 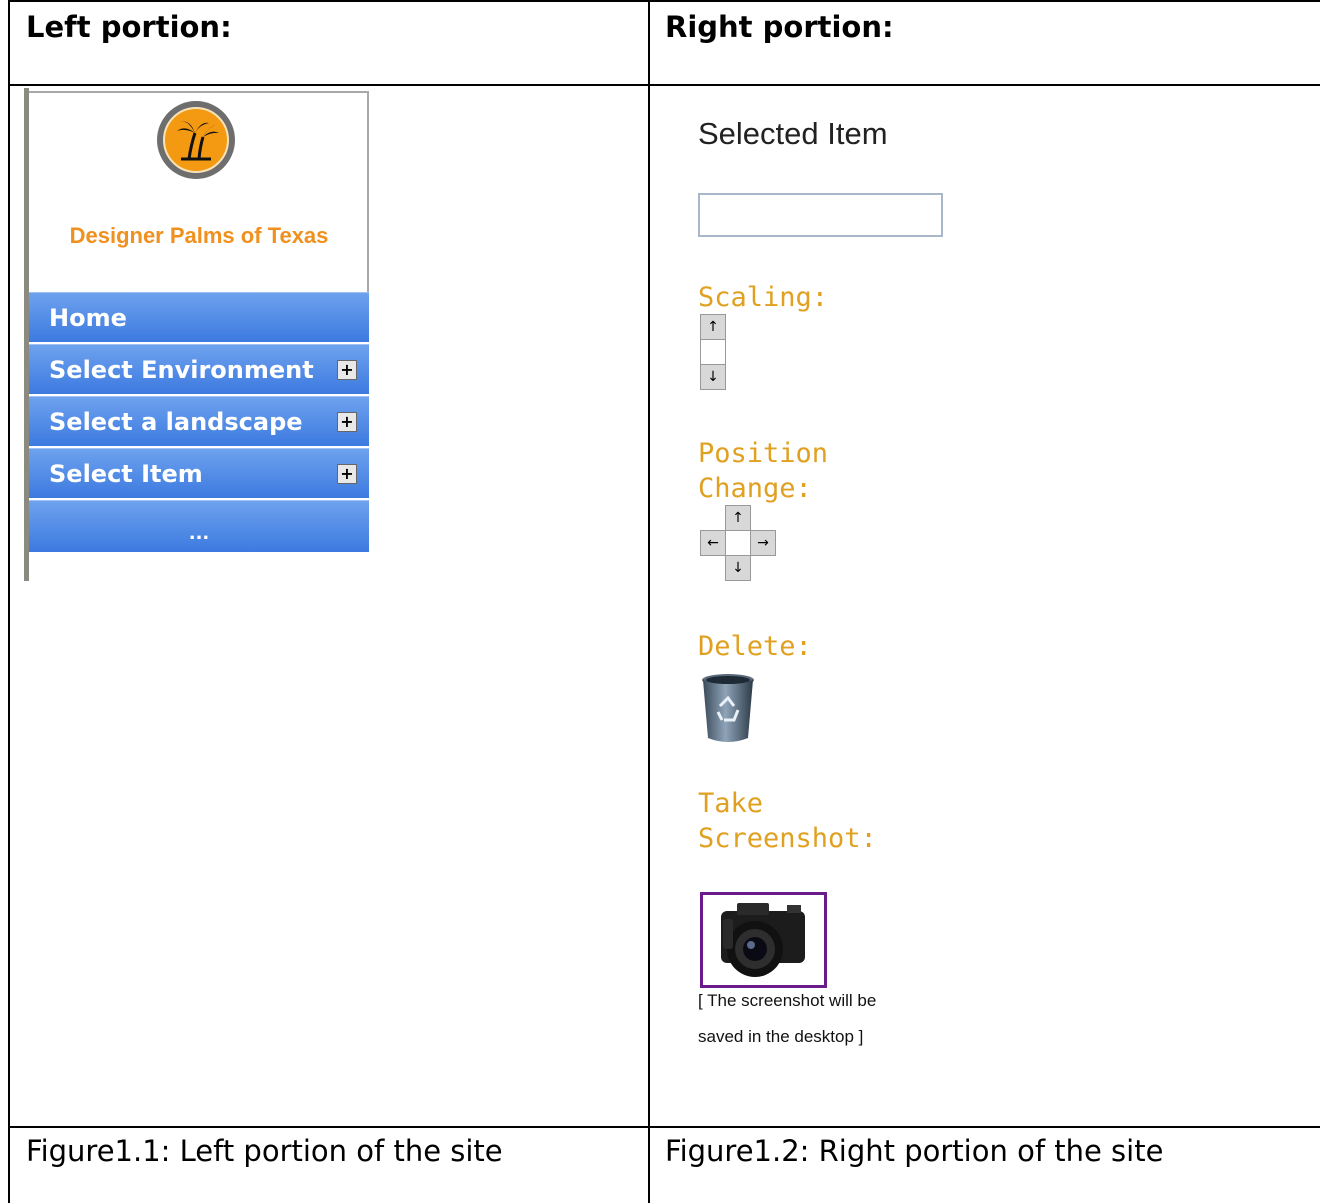 I want to click on menu-item-label: Home, so click(x=88, y=318).